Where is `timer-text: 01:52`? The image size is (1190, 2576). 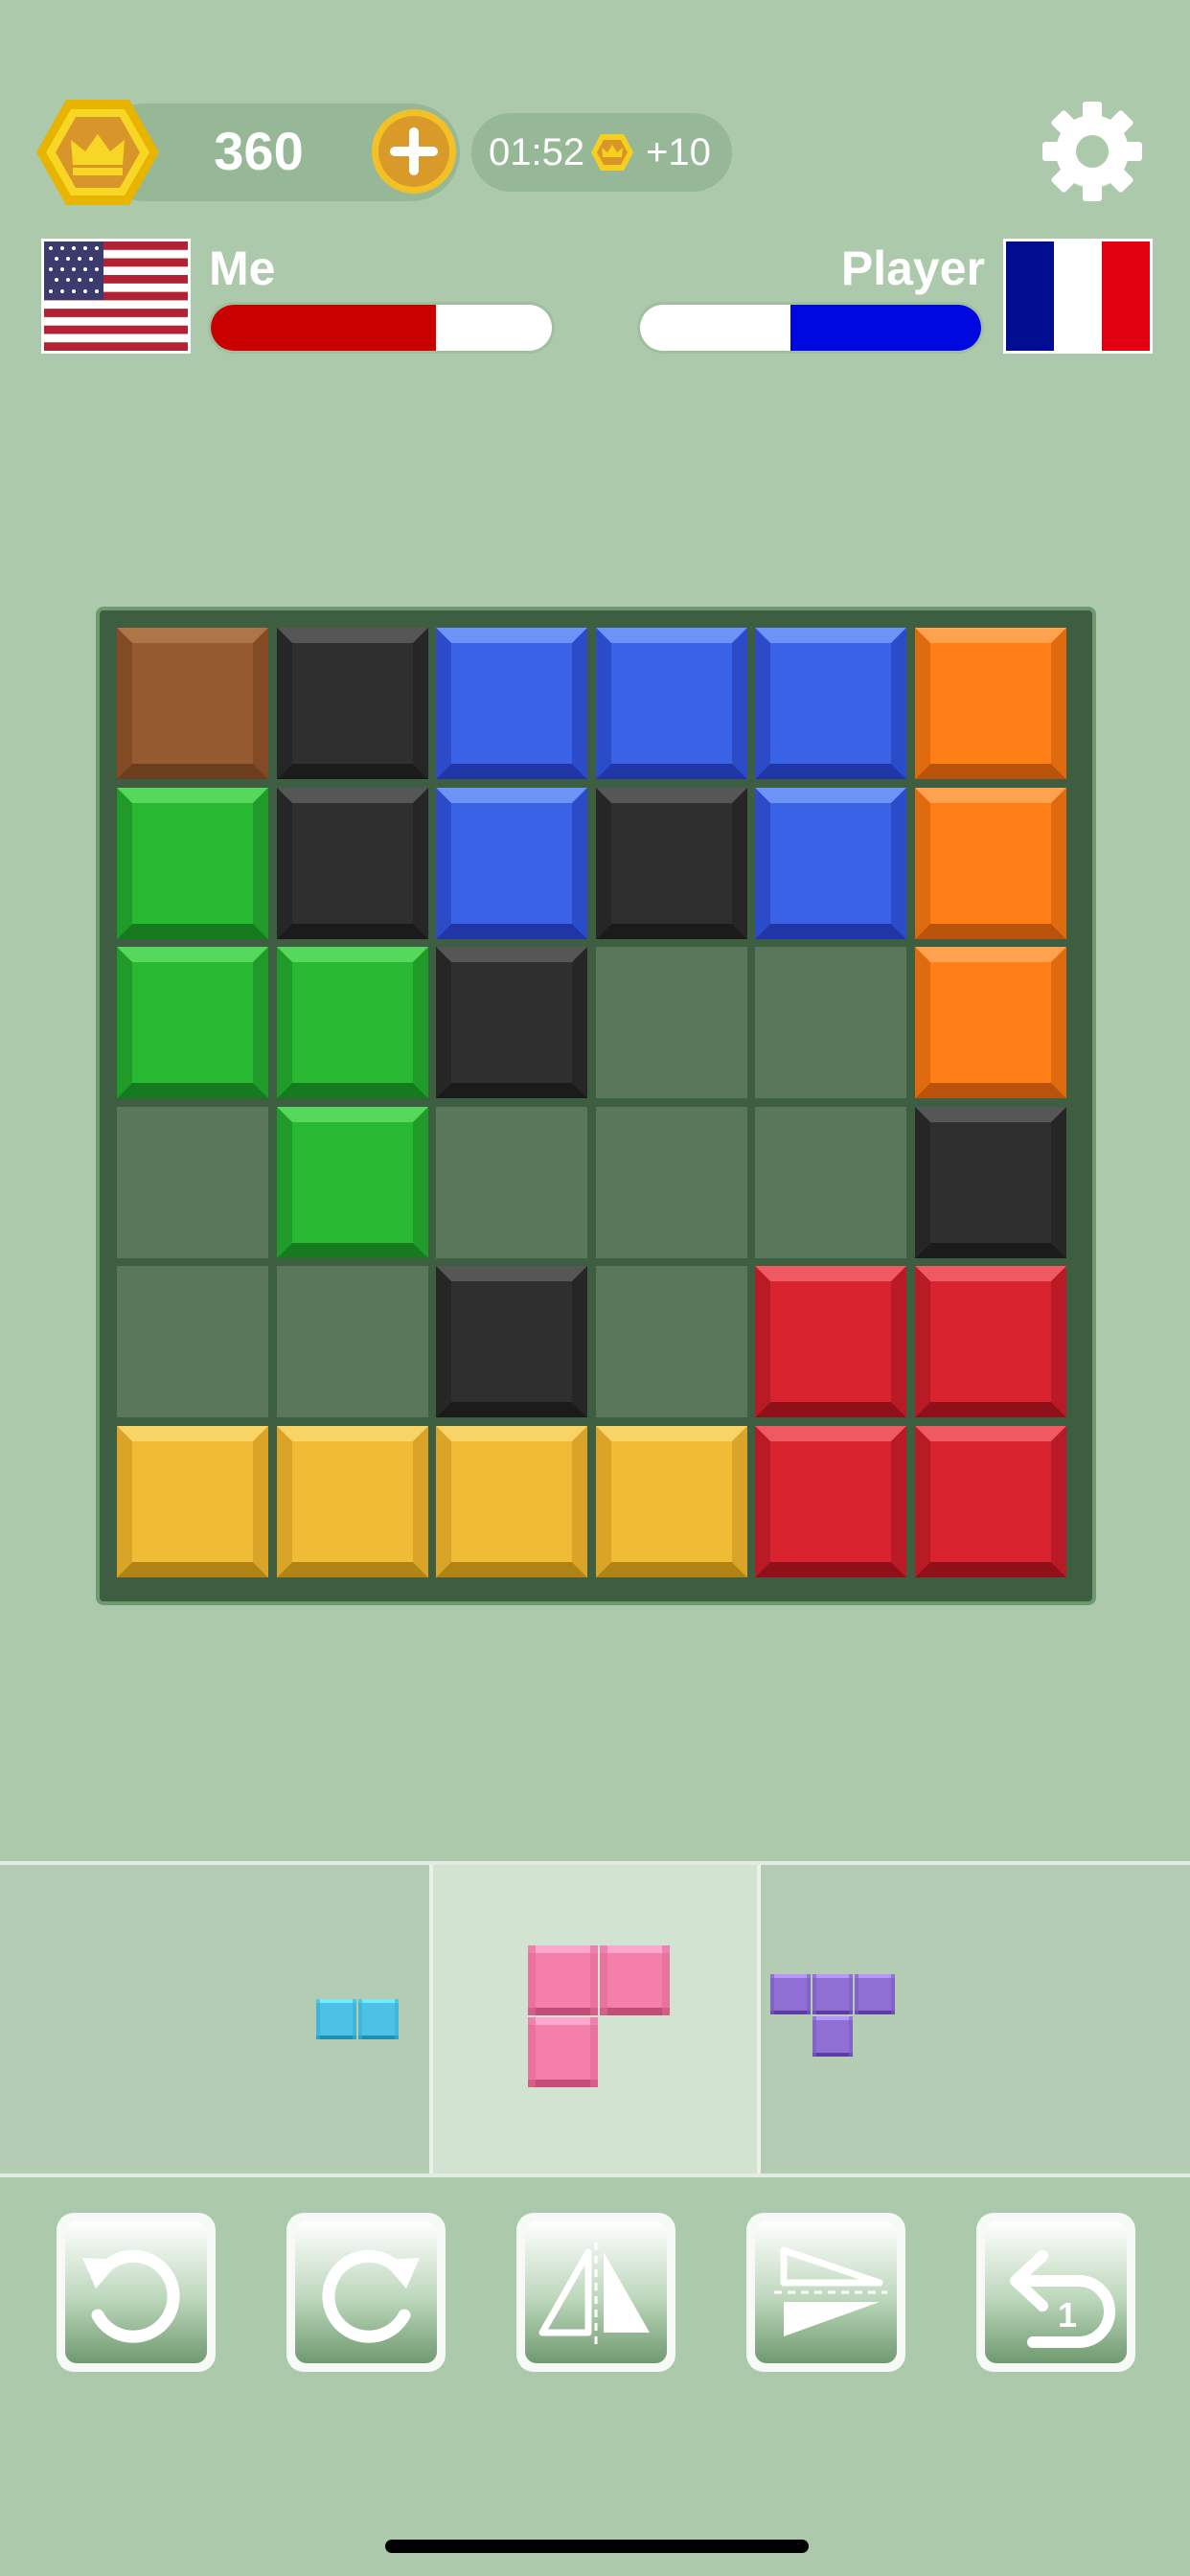
timer-text: 01:52 is located at coordinates (537, 152).